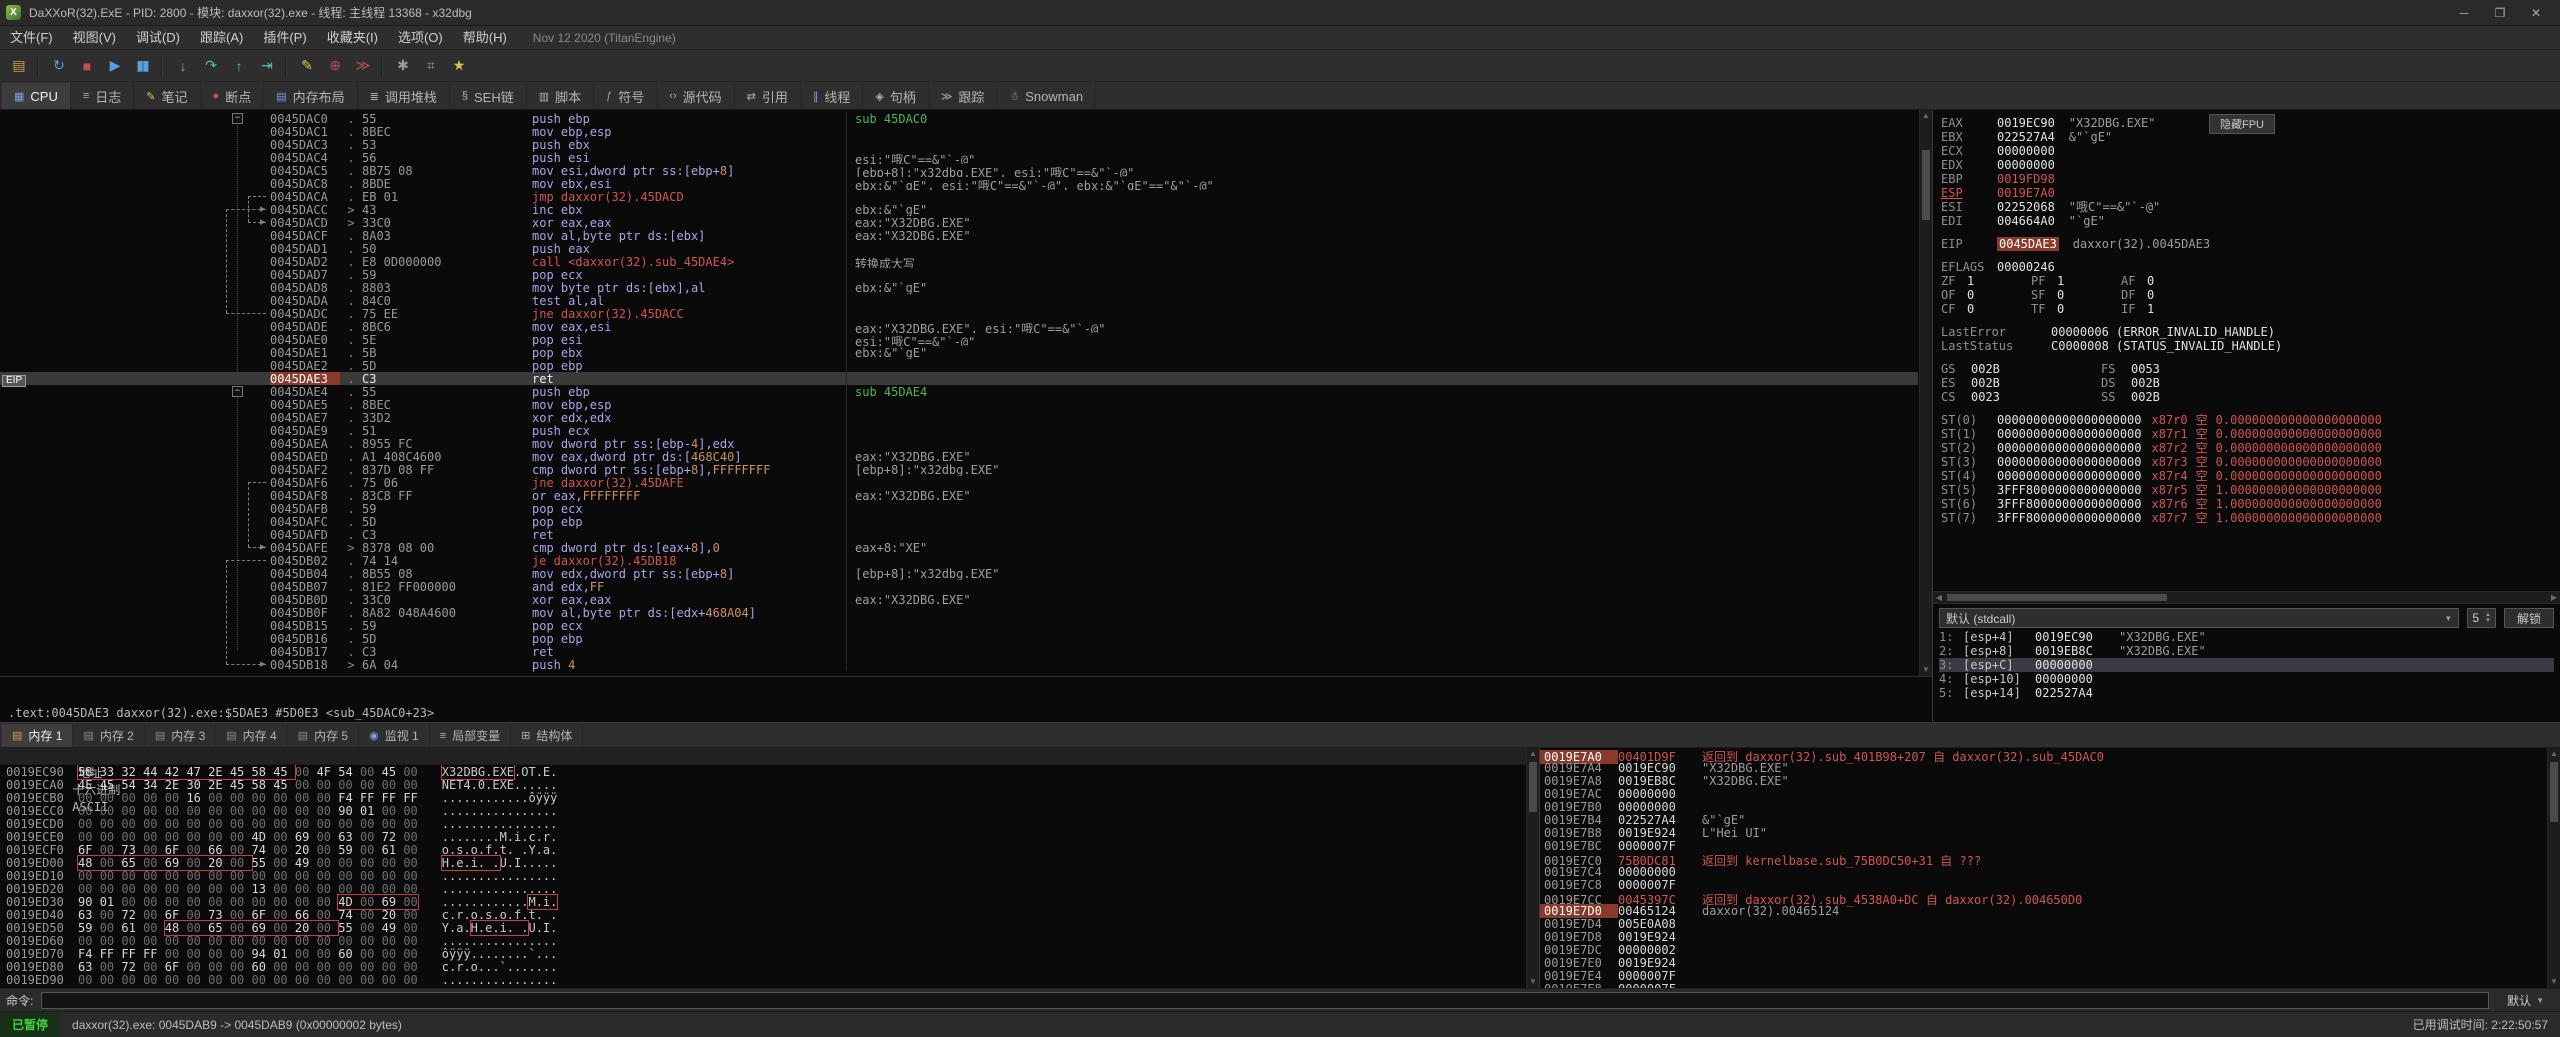 The image size is (2560, 1037). Describe the element at coordinates (36, 96) in the screenshot. I see `tab-cpu: ▦ CPU` at that location.